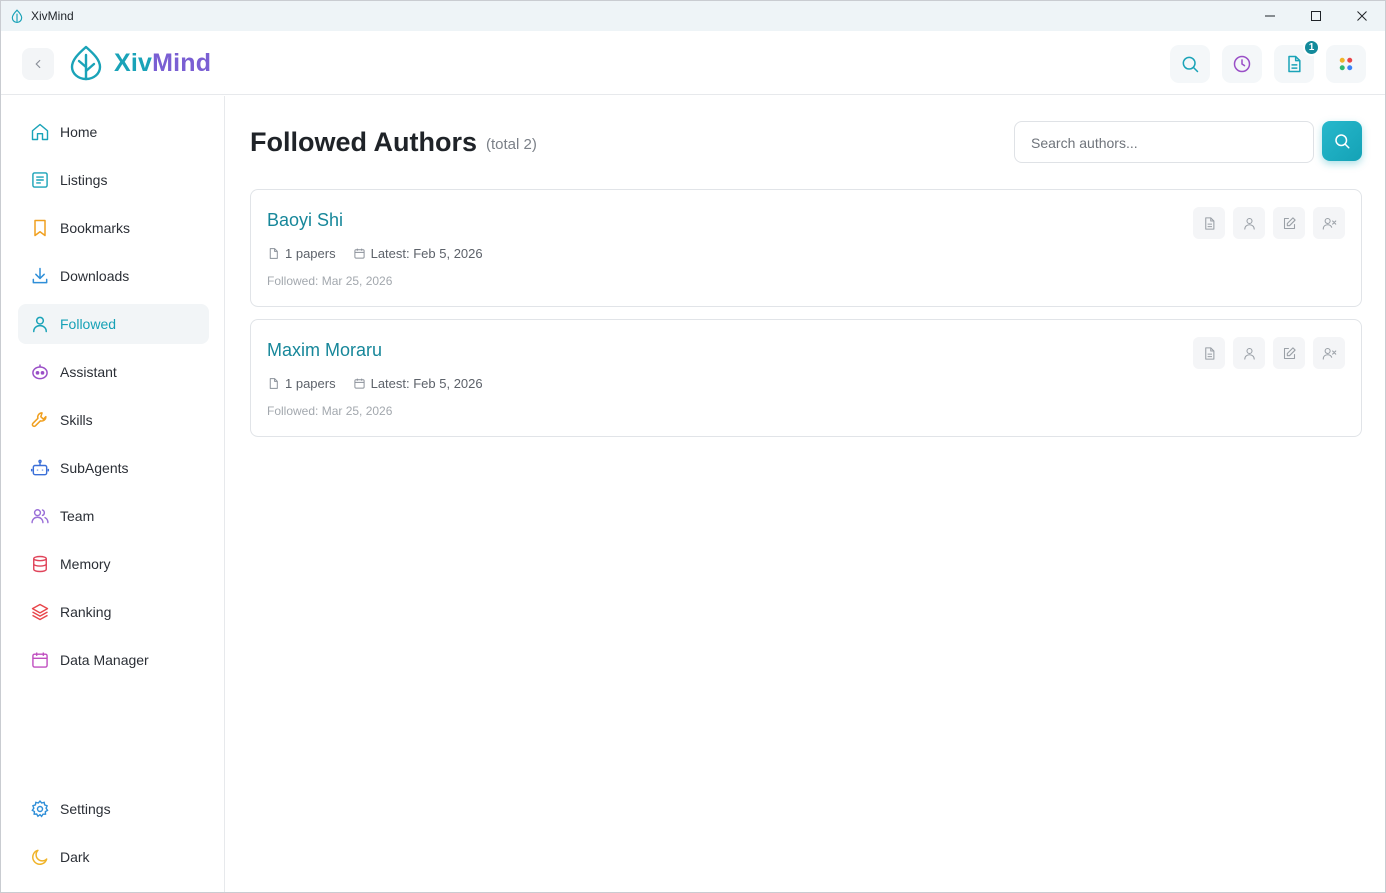 This screenshot has height=893, width=1386. Describe the element at coordinates (40, 132) in the screenshot. I see `home-icon` at that location.